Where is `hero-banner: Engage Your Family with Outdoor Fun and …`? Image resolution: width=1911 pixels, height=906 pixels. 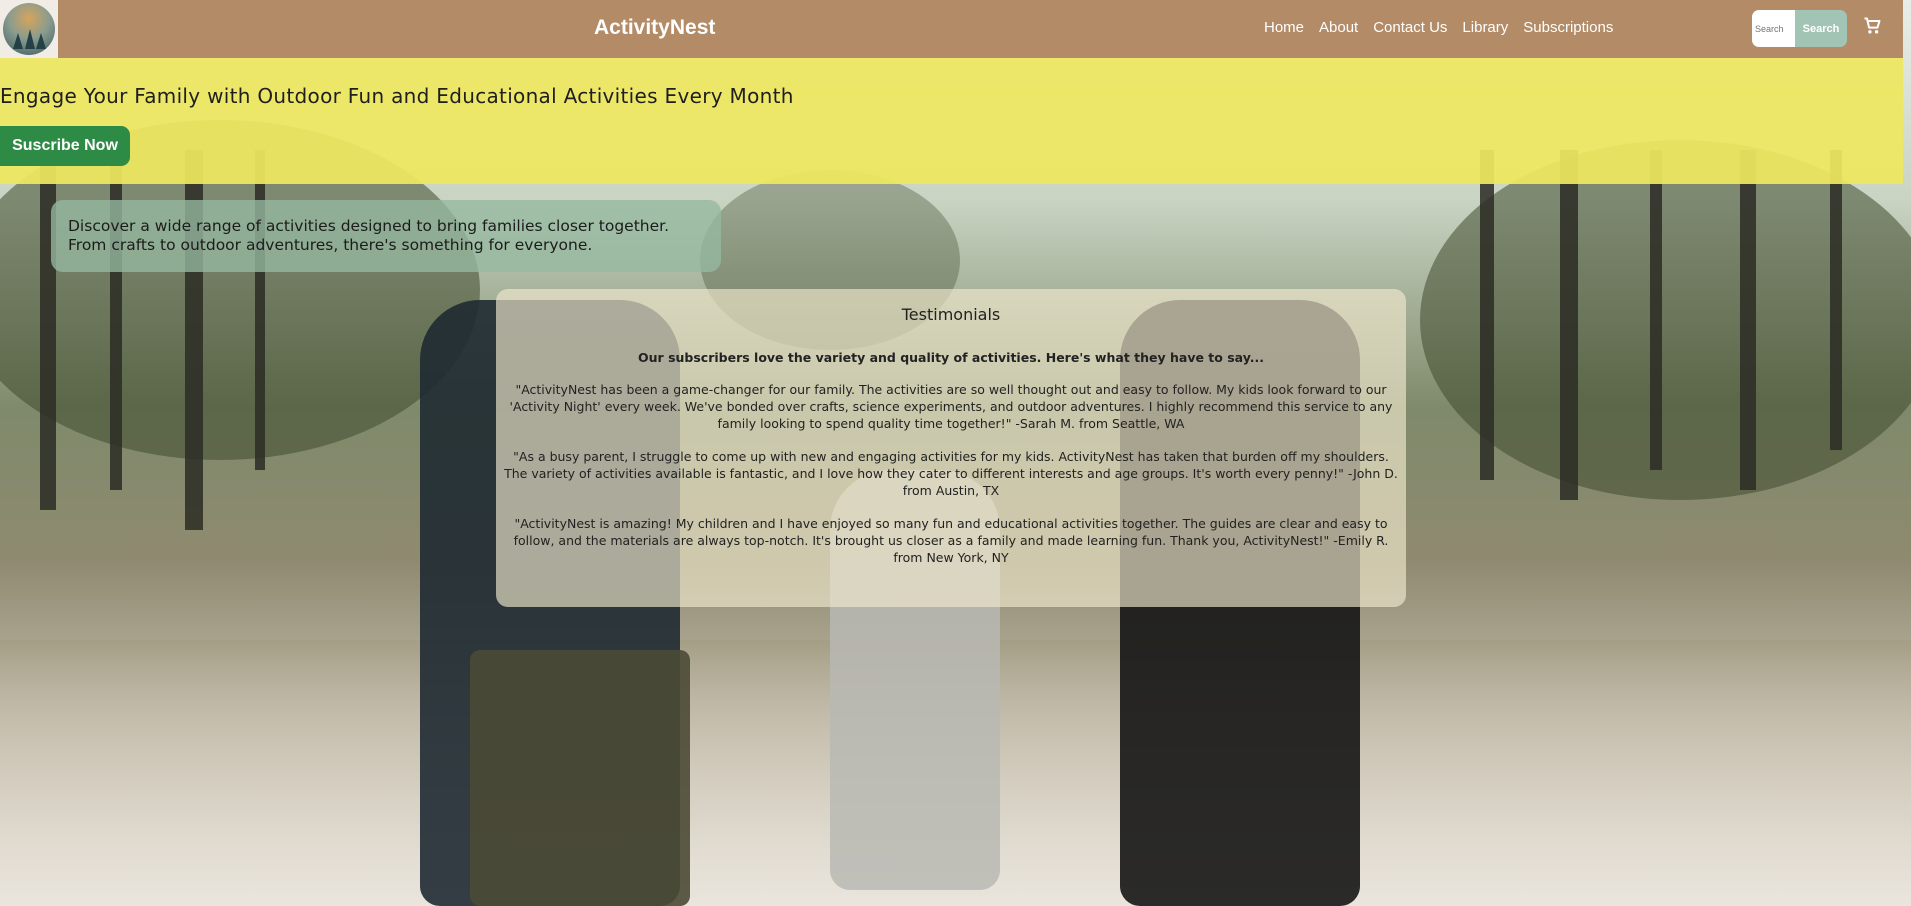
hero-banner: Engage Your Family with Outdoor Fun and … is located at coordinates (951, 121).